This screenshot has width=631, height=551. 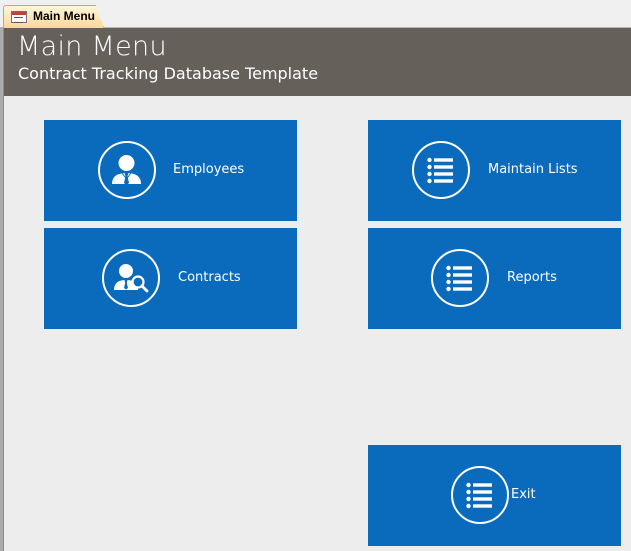 What do you see at coordinates (19, 17) in the screenshot?
I see `form-icon` at bounding box center [19, 17].